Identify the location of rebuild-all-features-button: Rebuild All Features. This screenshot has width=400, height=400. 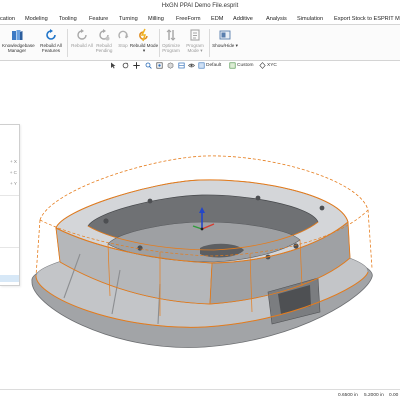
(51, 41).